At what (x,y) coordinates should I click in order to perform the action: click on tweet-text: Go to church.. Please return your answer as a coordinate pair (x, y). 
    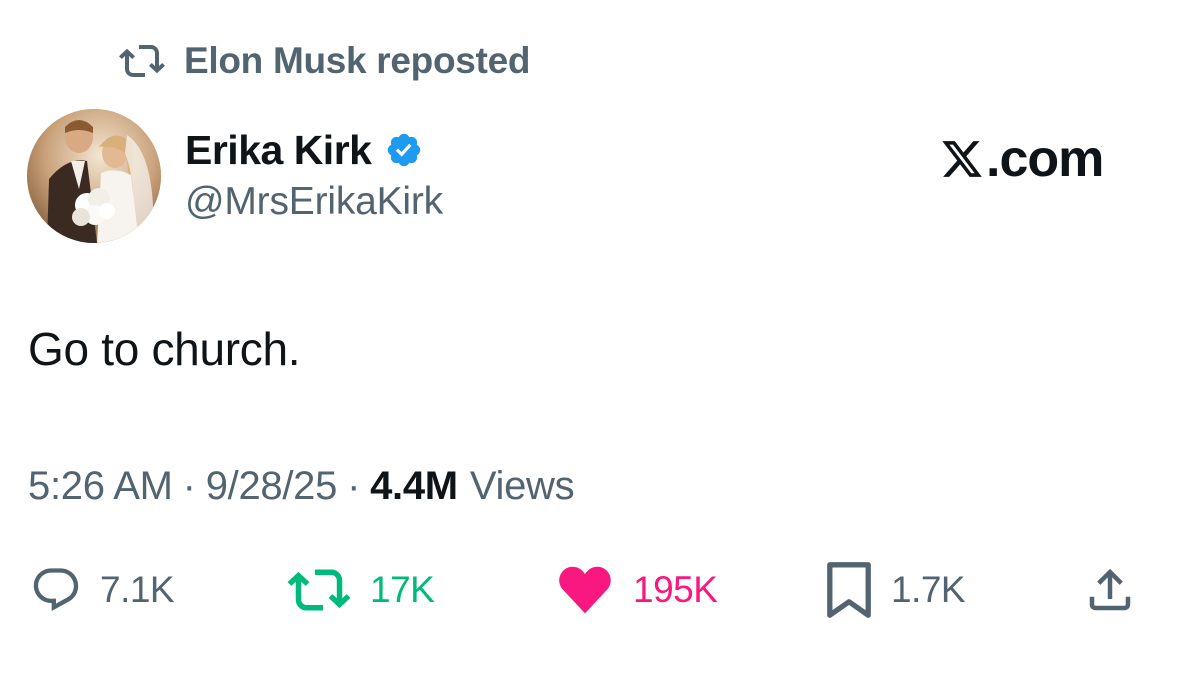
    Looking at the image, I should click on (164, 349).